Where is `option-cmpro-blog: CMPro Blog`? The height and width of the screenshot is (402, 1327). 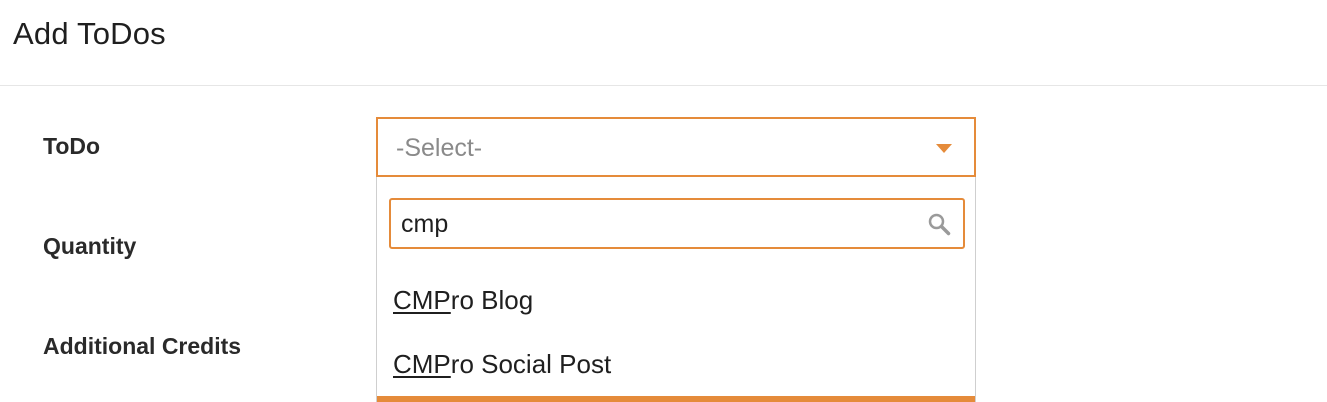 option-cmpro-blog: CMPro Blog is located at coordinates (463, 300).